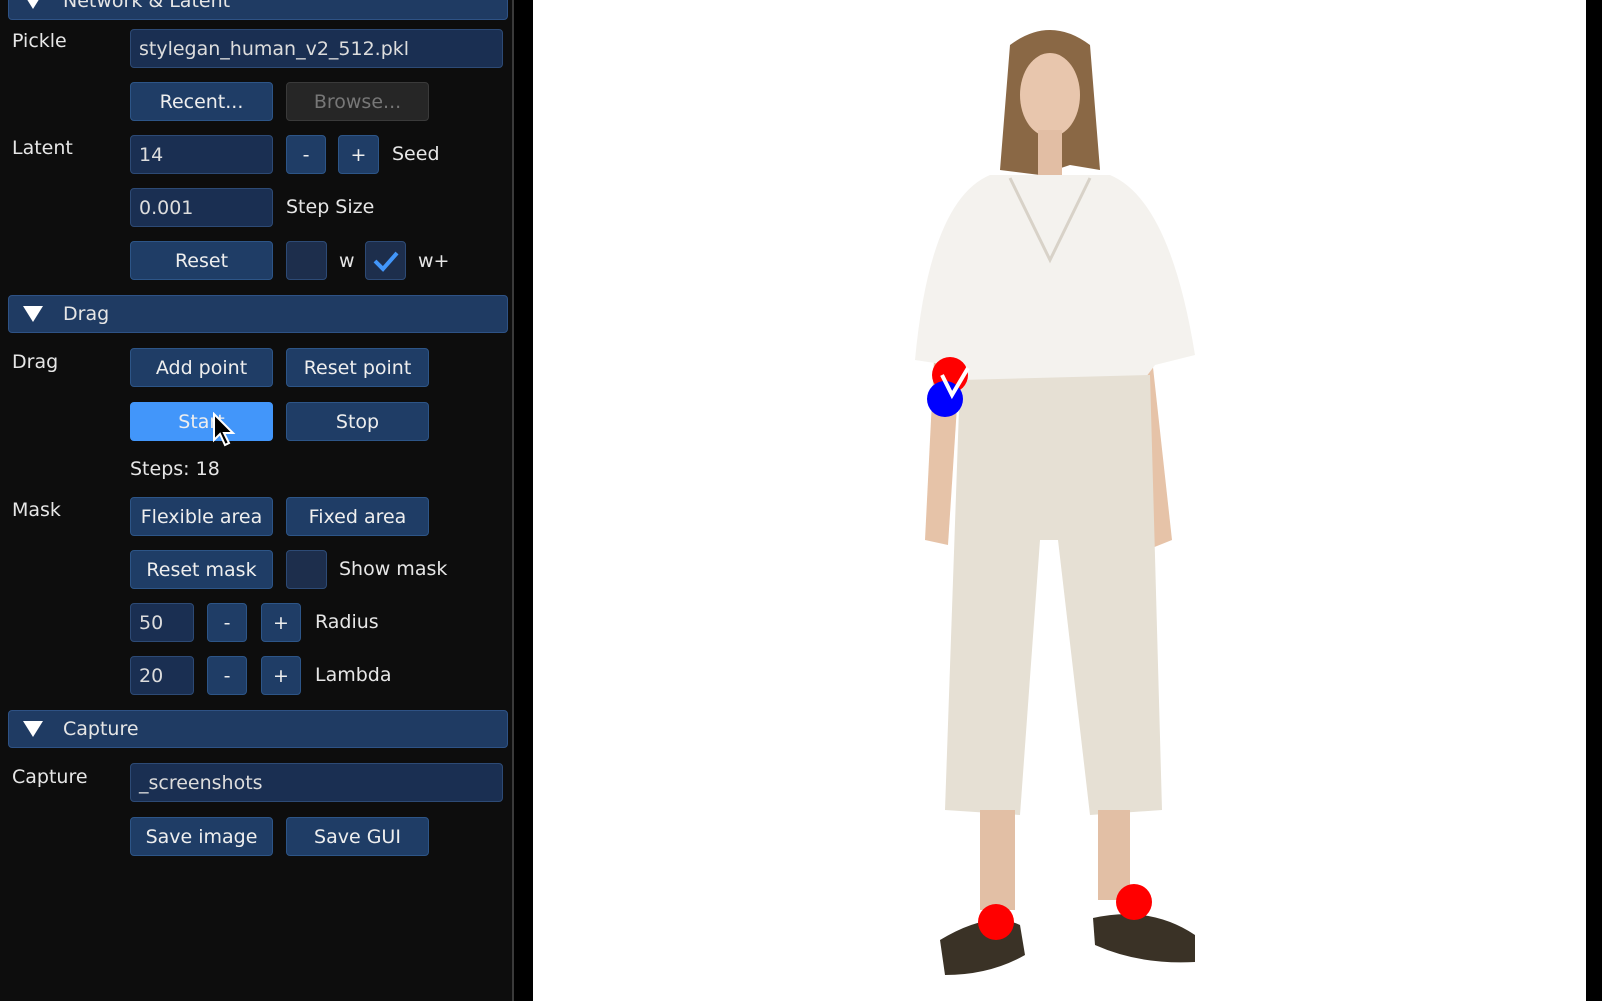  Describe the element at coordinates (224, 429) in the screenshot. I see `mouse-cursor-icon` at that location.